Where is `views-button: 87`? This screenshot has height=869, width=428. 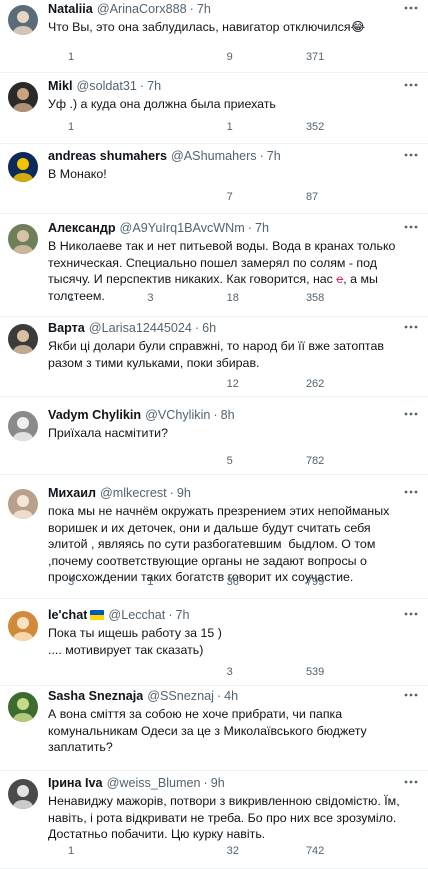 views-button: 87 is located at coordinates (334, 197).